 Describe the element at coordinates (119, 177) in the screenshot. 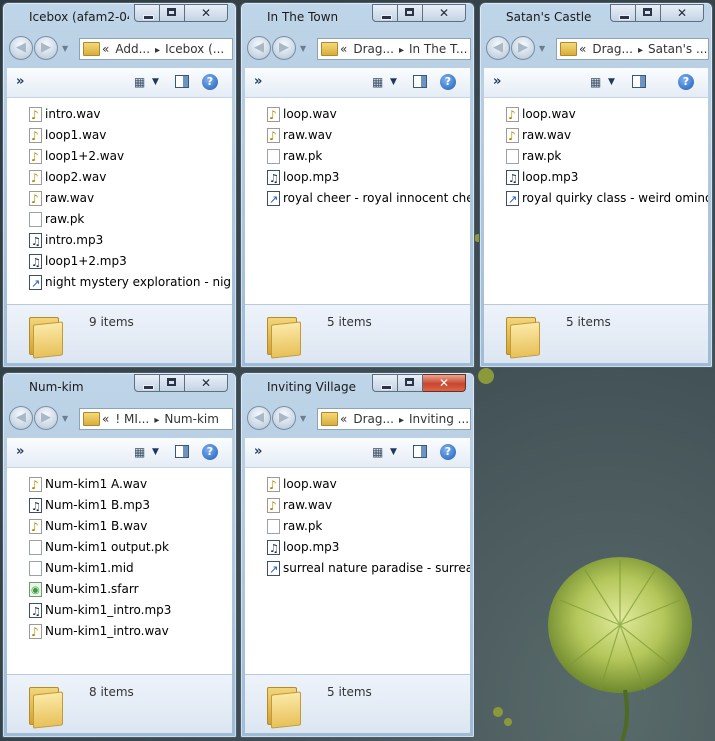

I see `file-item: loop2.wav` at that location.